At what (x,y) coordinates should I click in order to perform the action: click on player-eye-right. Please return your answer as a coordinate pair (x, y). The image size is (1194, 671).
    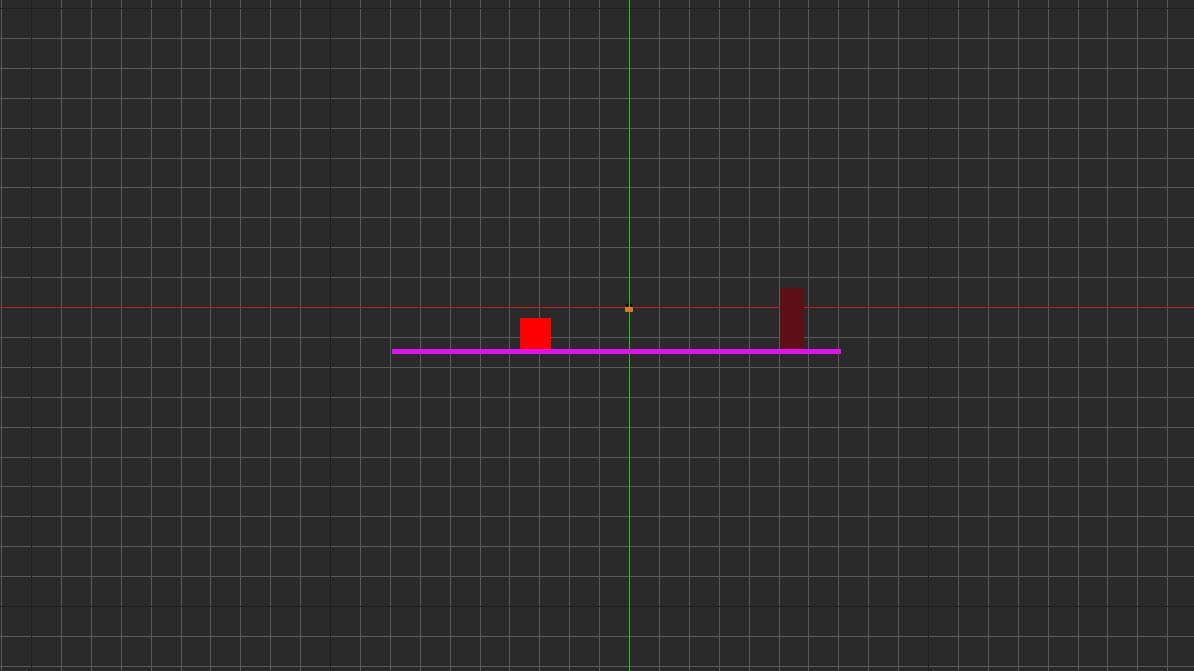
    Looking at the image, I should click on (631, 305).